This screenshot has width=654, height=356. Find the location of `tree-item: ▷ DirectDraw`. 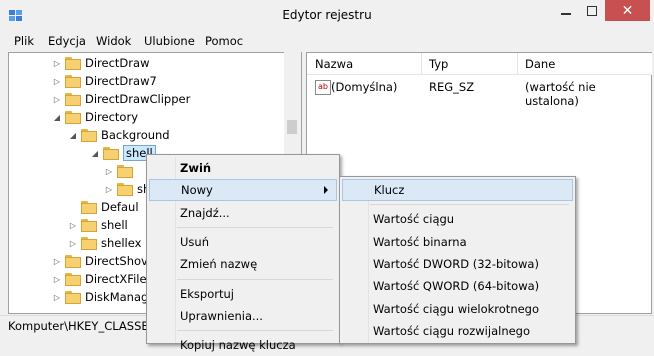

tree-item: ▷ DirectDraw is located at coordinates (101, 63).